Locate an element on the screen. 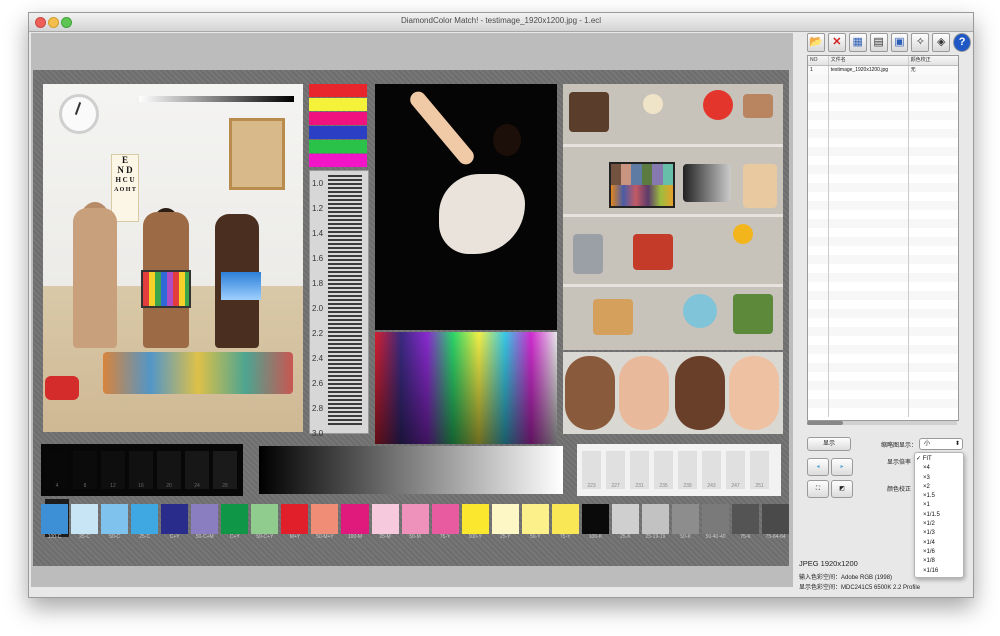  nav-left-button: ◂ is located at coordinates (818, 467).